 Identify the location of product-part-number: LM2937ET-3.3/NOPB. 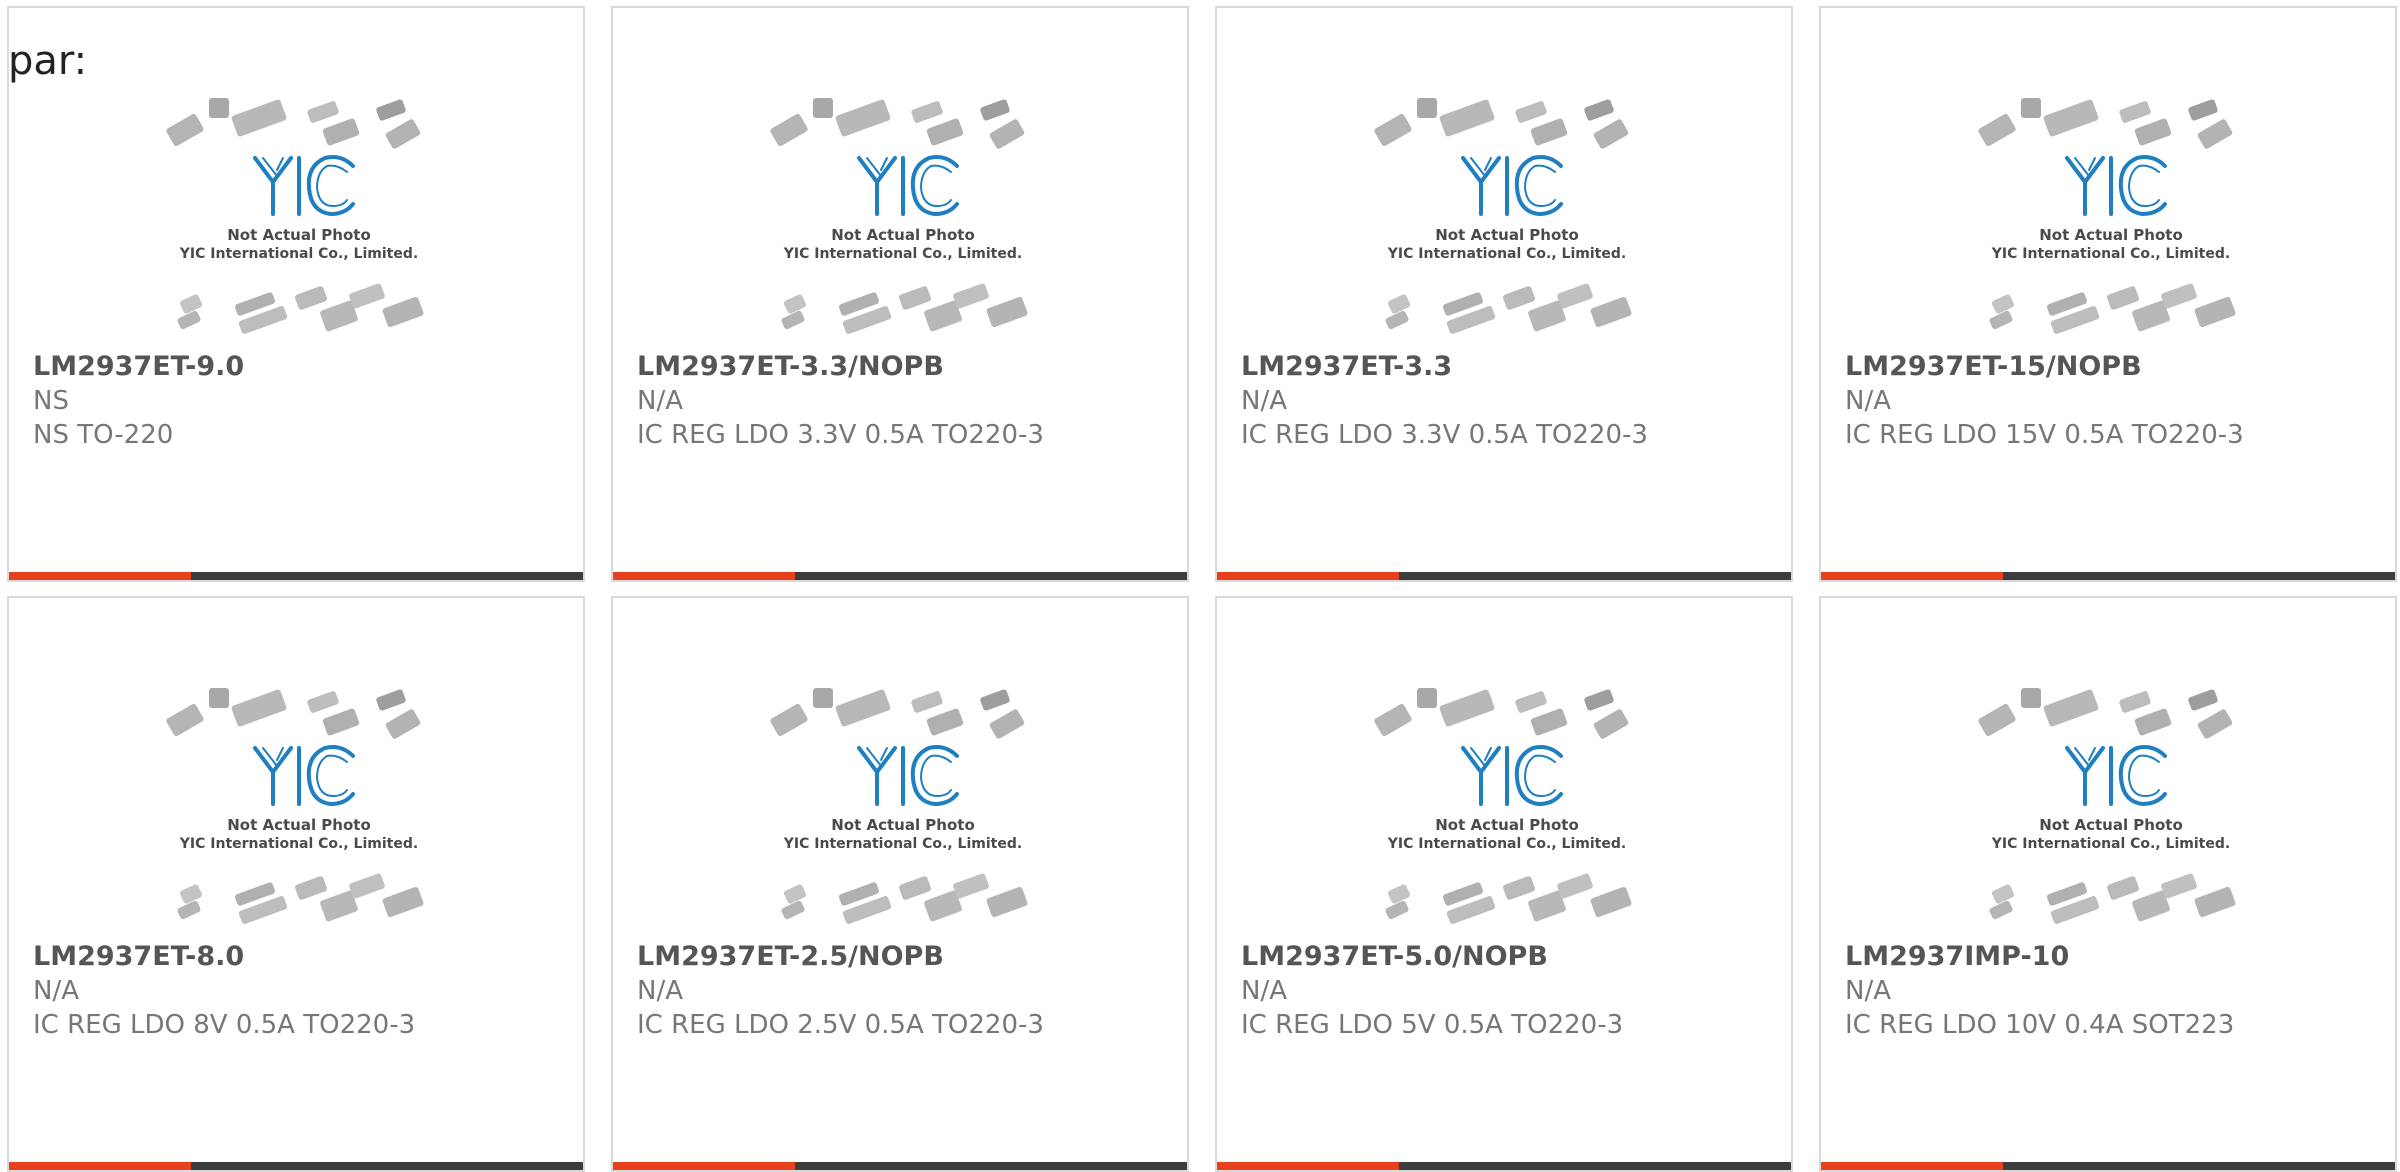
(904, 367).